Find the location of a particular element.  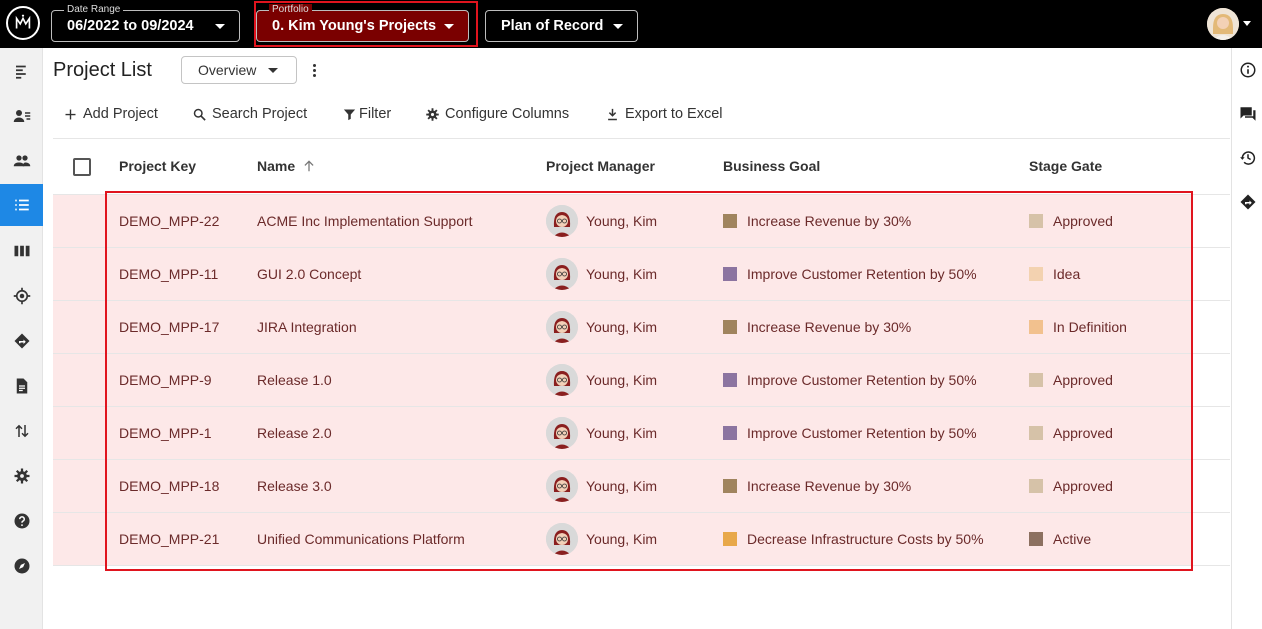

user-avatar is located at coordinates (1223, 24).